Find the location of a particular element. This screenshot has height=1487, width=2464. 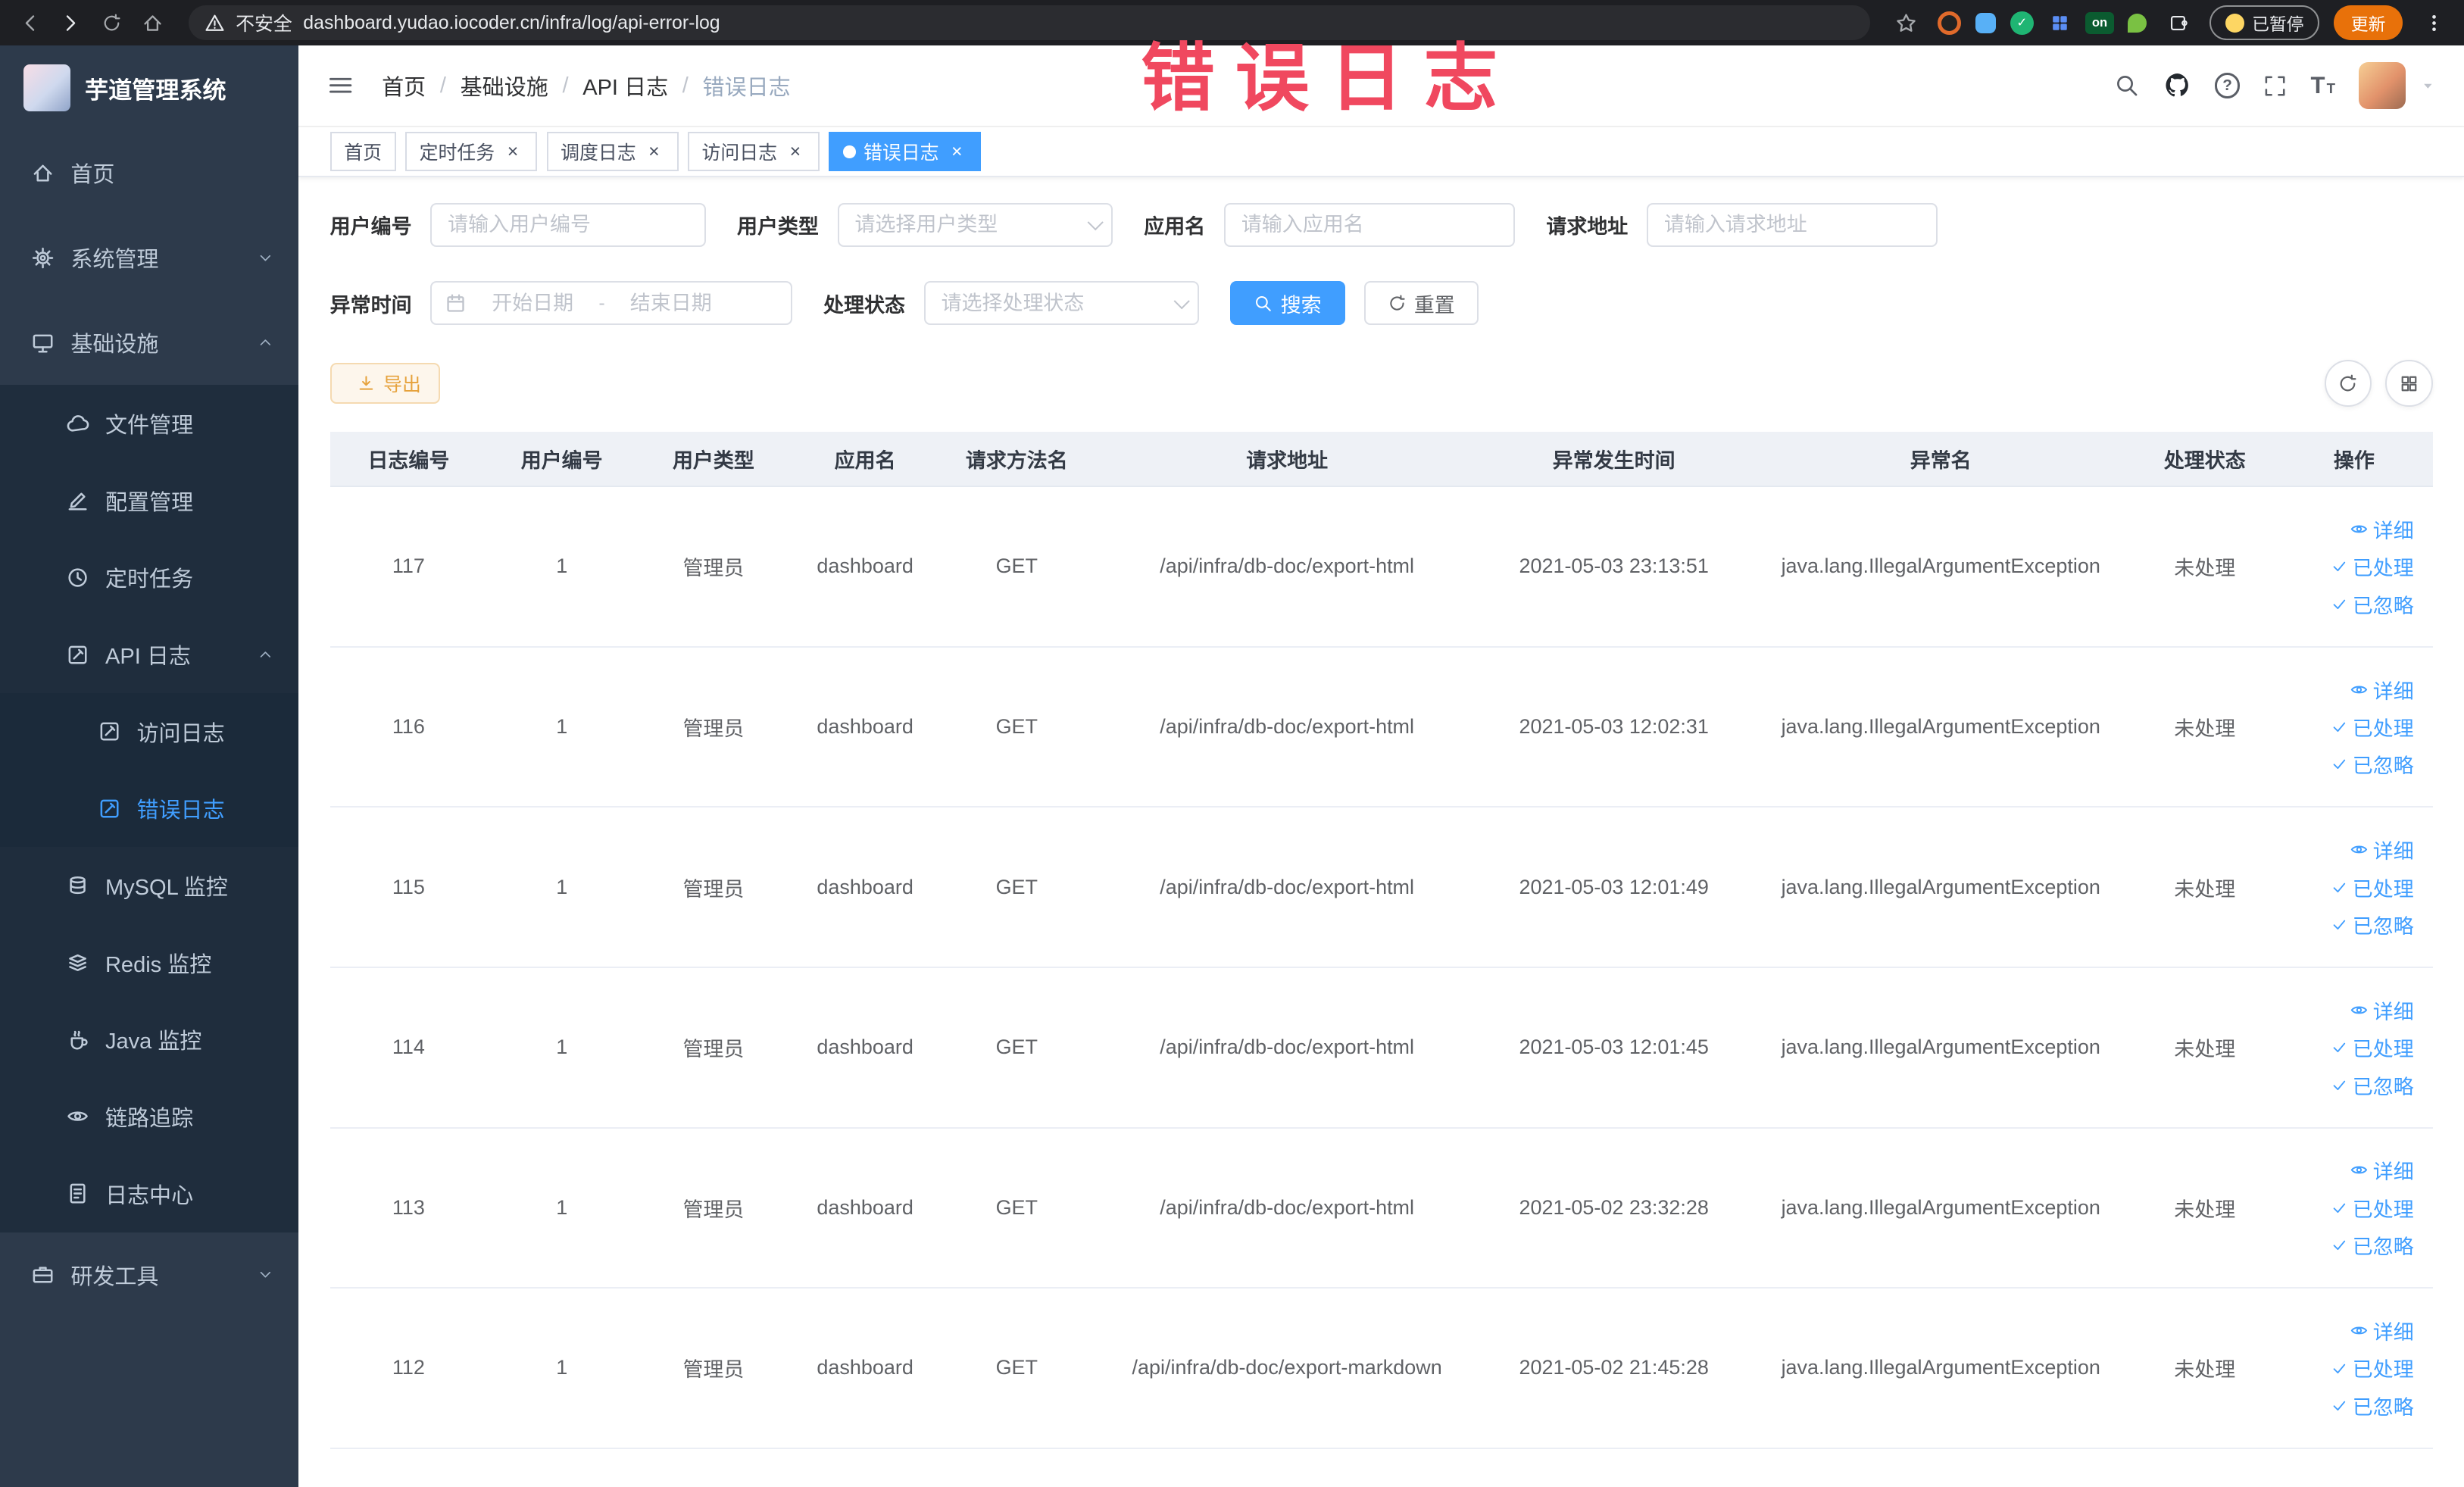

user-type-select-input is located at coordinates (975, 224).